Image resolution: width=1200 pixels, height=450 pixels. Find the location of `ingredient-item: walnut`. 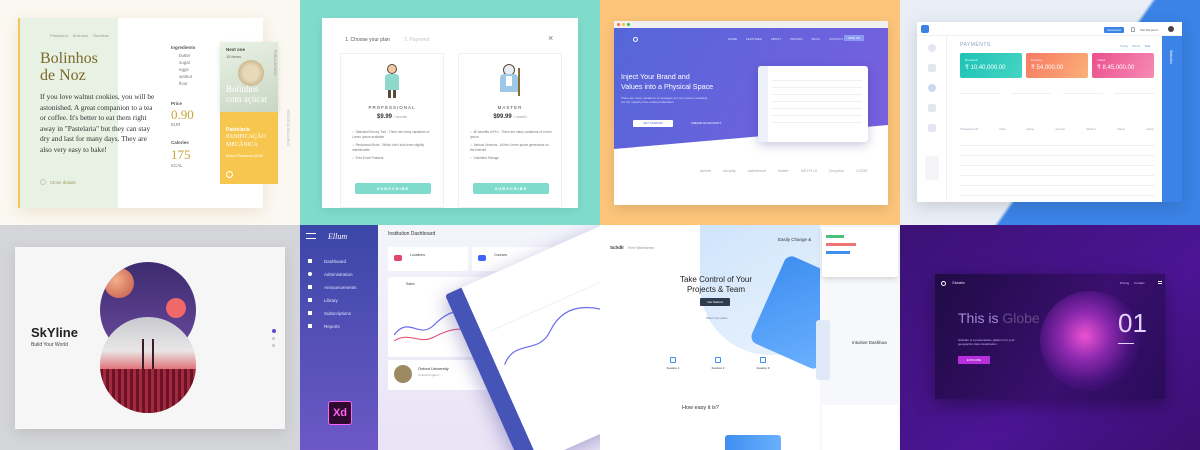

ingredient-item: walnut is located at coordinates (186, 76).